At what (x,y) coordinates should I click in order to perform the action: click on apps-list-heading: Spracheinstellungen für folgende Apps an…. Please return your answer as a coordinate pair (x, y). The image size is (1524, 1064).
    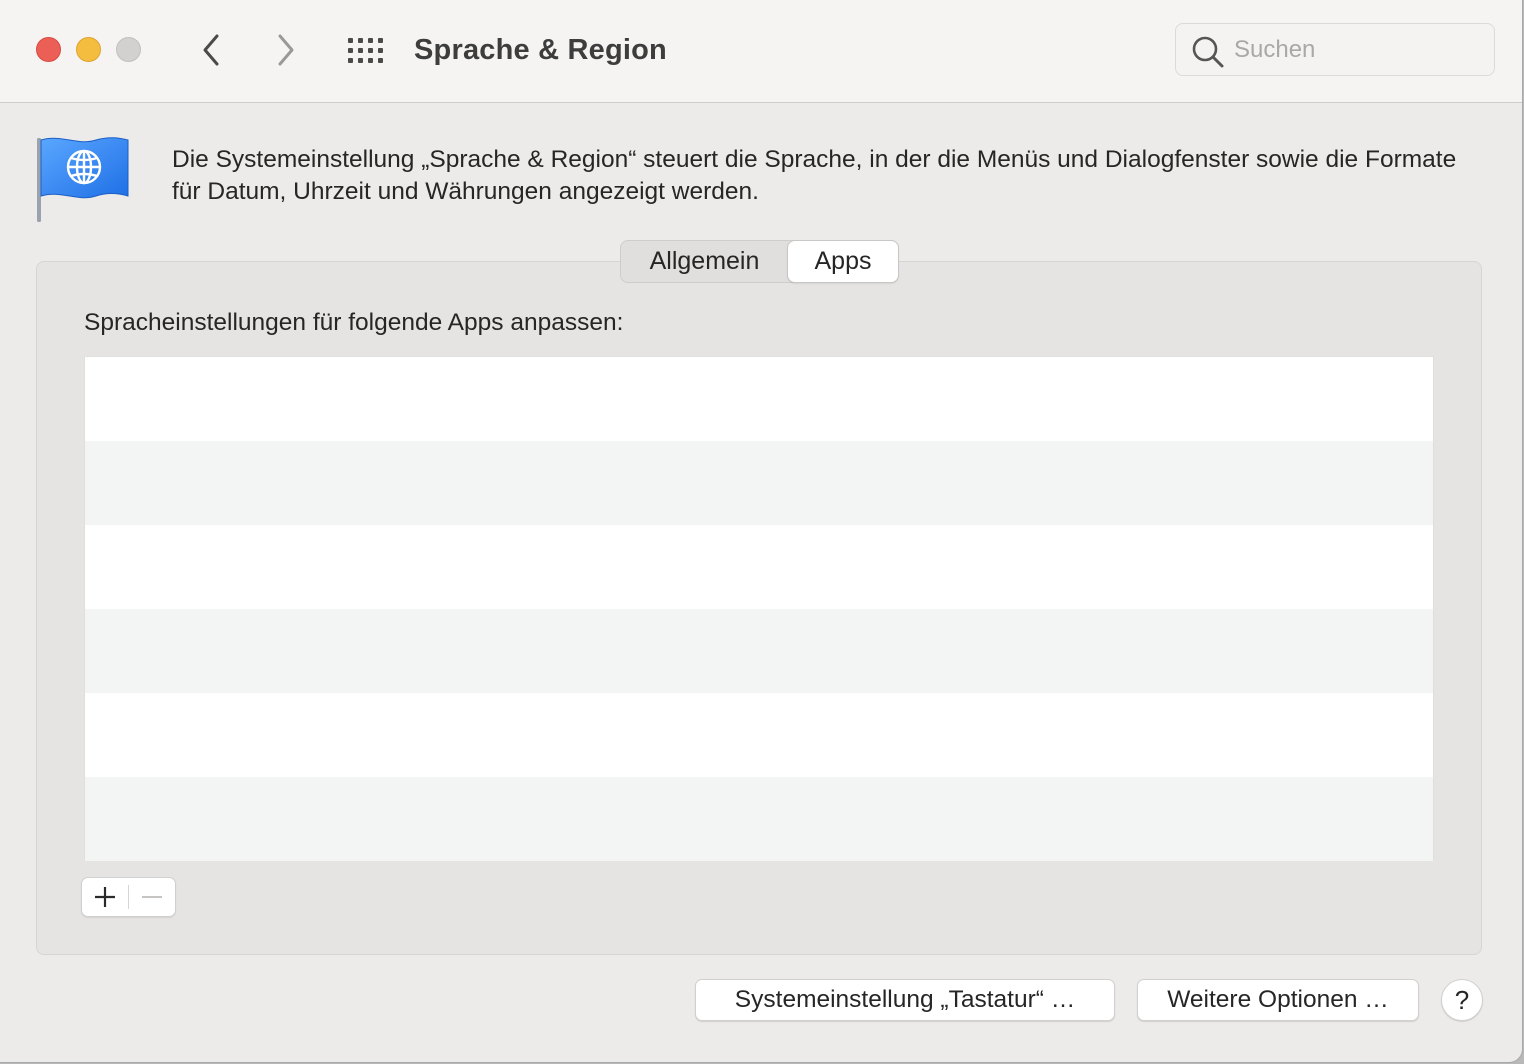
    Looking at the image, I should click on (354, 322).